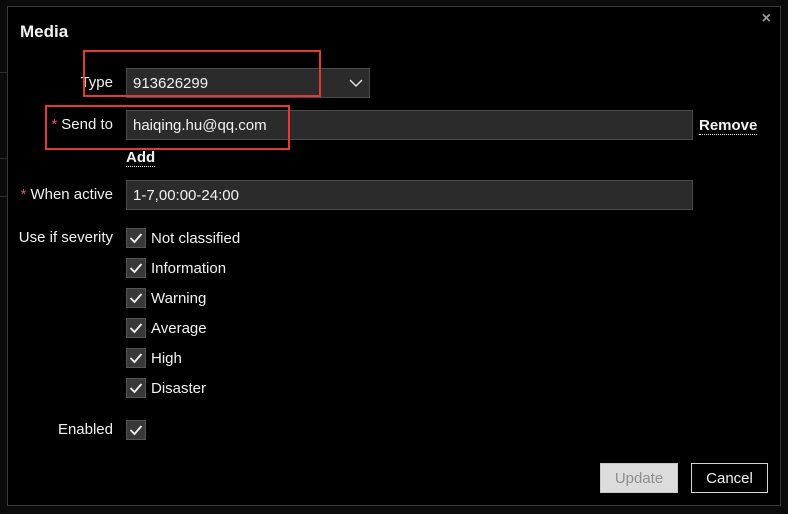 The height and width of the screenshot is (514, 788). What do you see at coordinates (166, 358) in the screenshot?
I see `checkbox-label: High` at bounding box center [166, 358].